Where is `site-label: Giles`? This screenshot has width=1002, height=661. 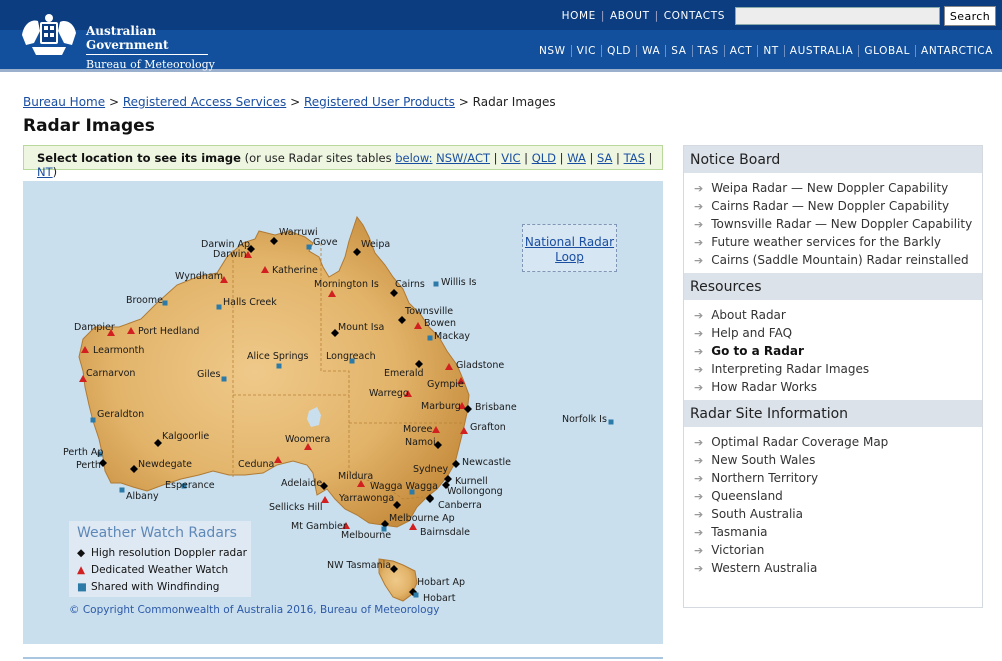 site-label: Giles is located at coordinates (208, 375).